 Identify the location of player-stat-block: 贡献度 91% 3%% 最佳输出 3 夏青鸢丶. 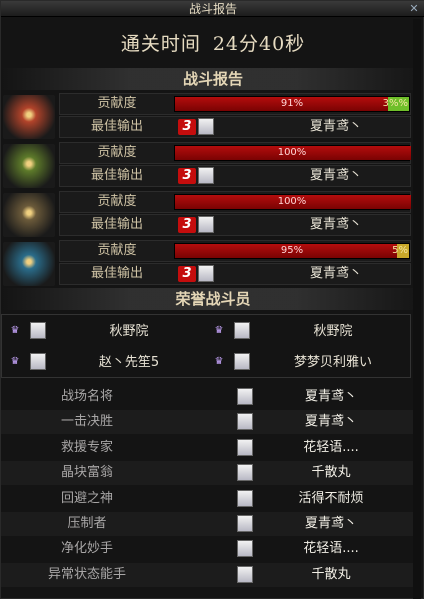
(207, 117).